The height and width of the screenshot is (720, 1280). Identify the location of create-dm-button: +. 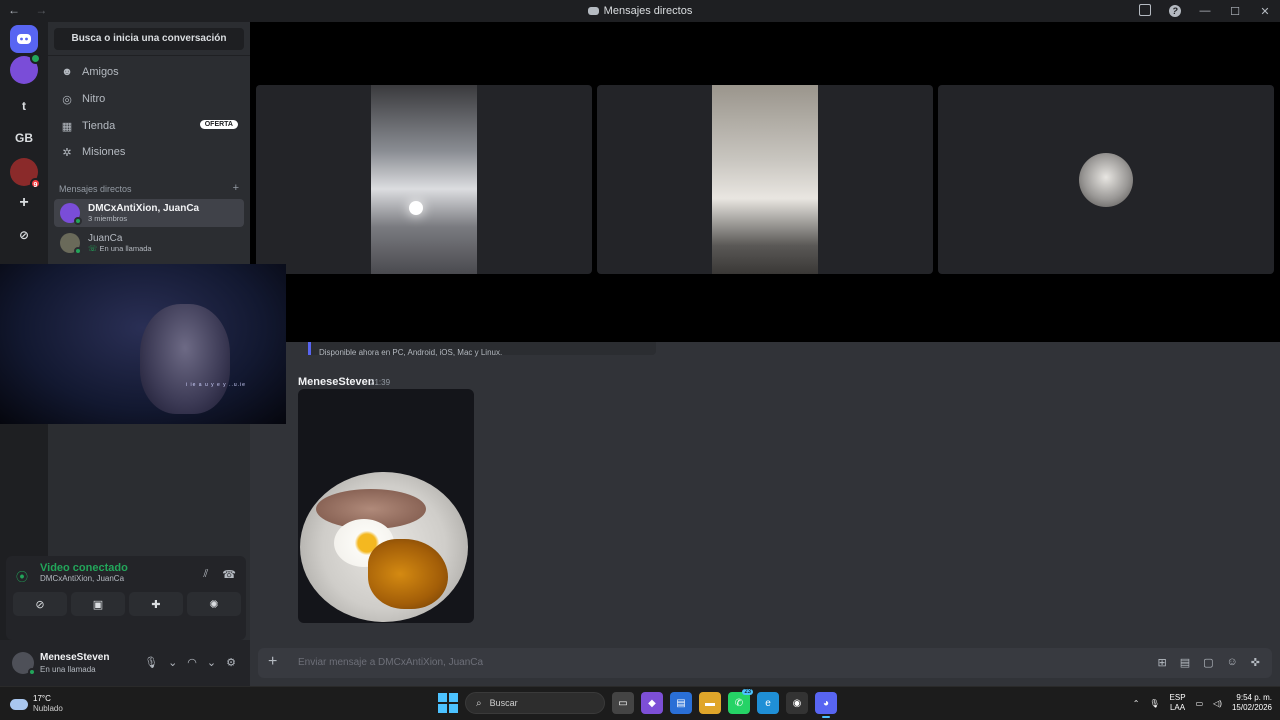
(236, 188).